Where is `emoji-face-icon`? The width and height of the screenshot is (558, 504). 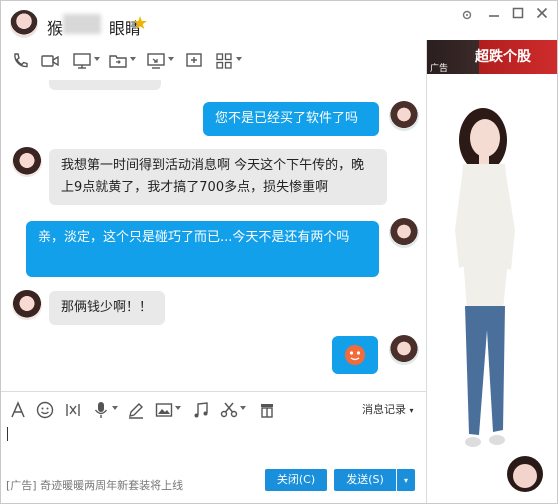
emoji-face-icon is located at coordinates (355, 355).